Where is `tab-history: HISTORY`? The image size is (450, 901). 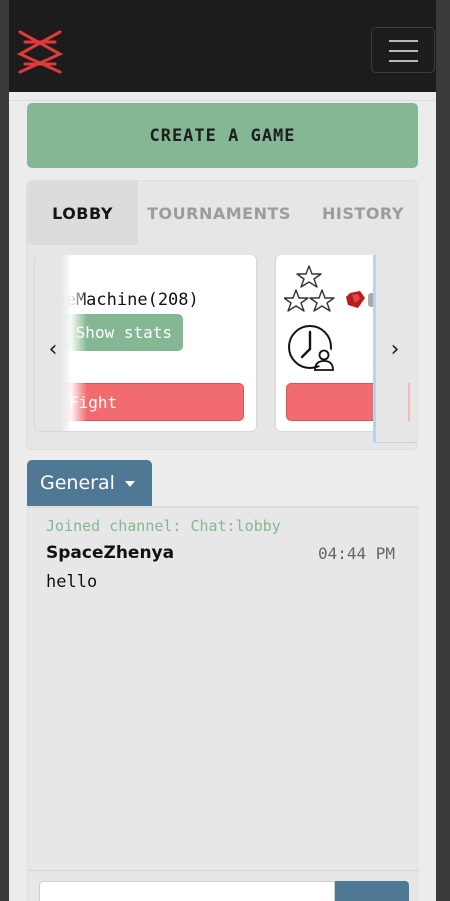 tab-history: HISTORY is located at coordinates (363, 213).